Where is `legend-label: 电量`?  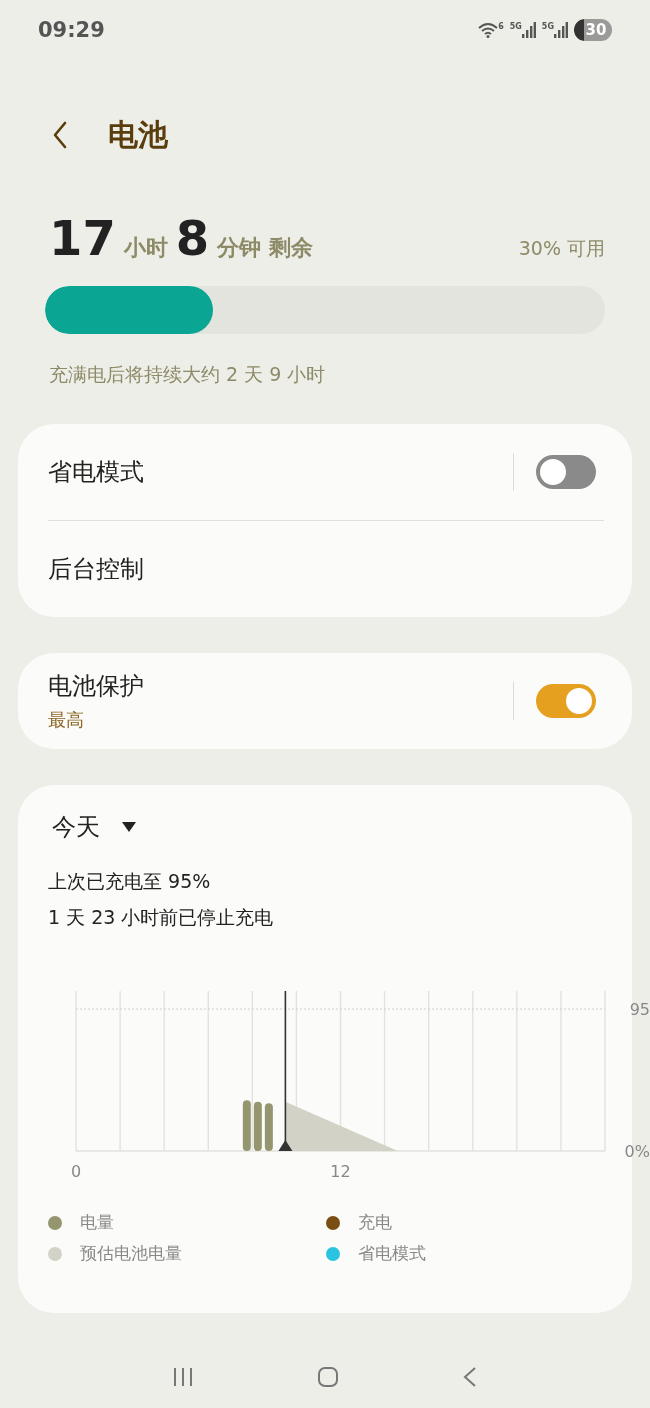
legend-label: 电量 is located at coordinates (97, 1222).